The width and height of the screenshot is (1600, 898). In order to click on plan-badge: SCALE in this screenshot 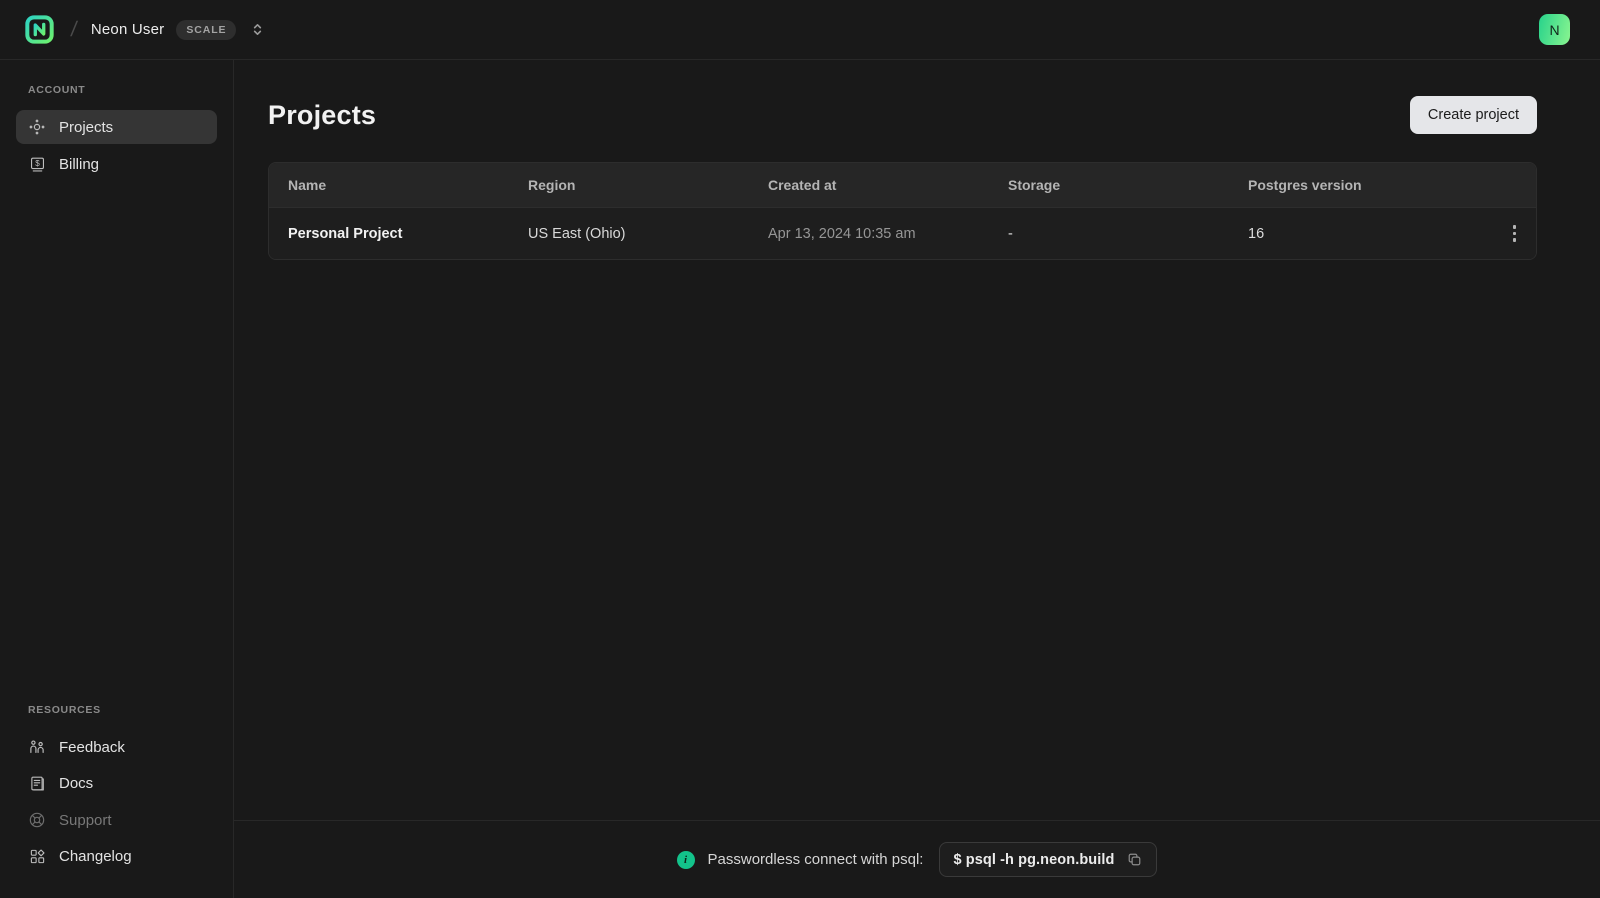, I will do `click(206, 29)`.